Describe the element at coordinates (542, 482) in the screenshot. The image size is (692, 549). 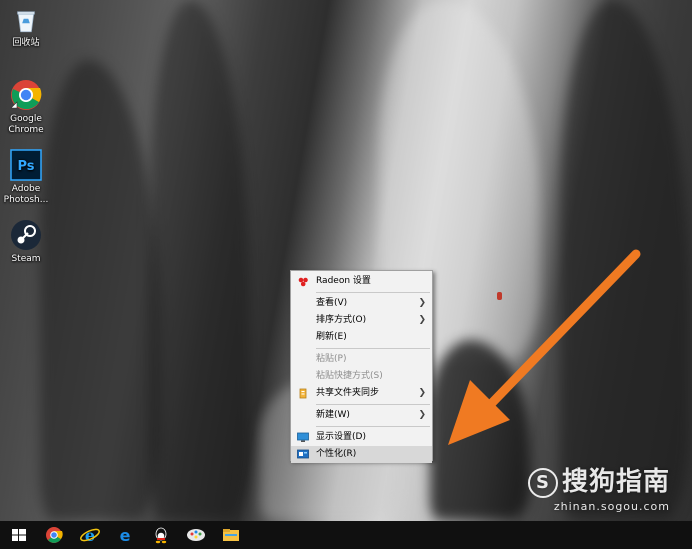
I see `sogou-logo-icon: S` at that location.